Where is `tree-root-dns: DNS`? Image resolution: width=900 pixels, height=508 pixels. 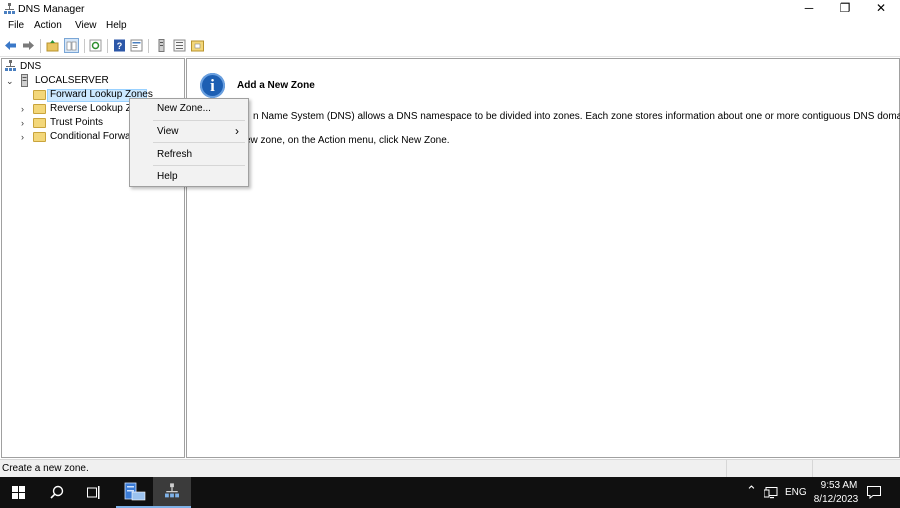 tree-root-dns: DNS is located at coordinates (30, 66).